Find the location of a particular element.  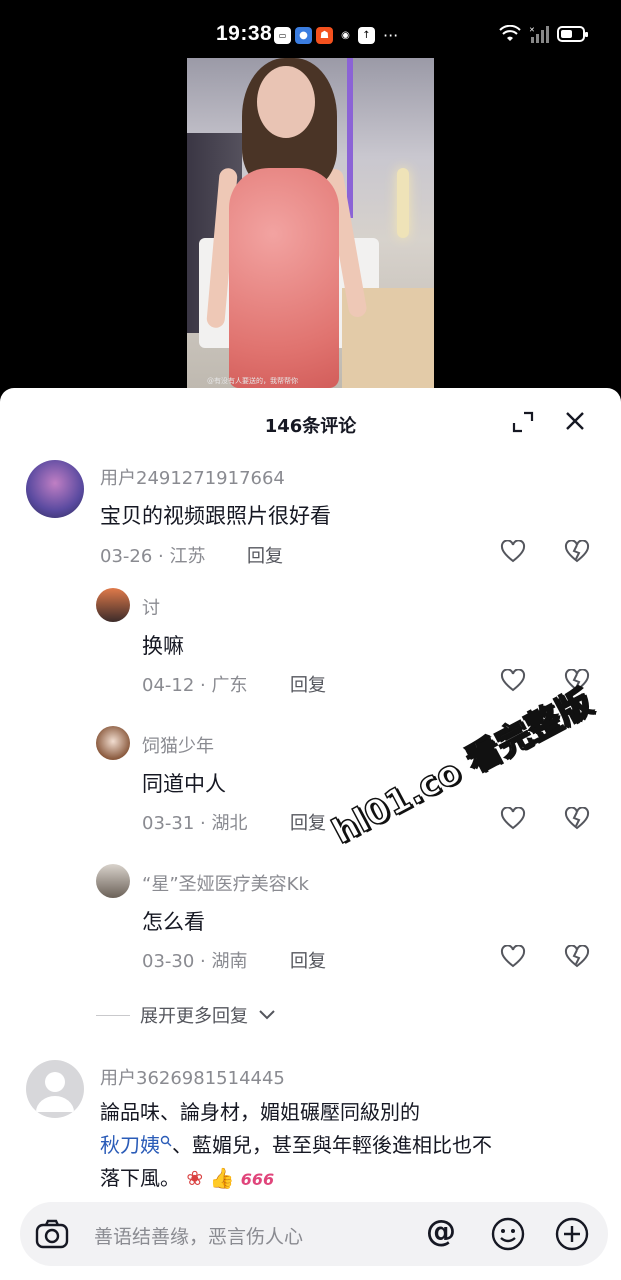

reply-date: 03-31 is located at coordinates (168, 823).